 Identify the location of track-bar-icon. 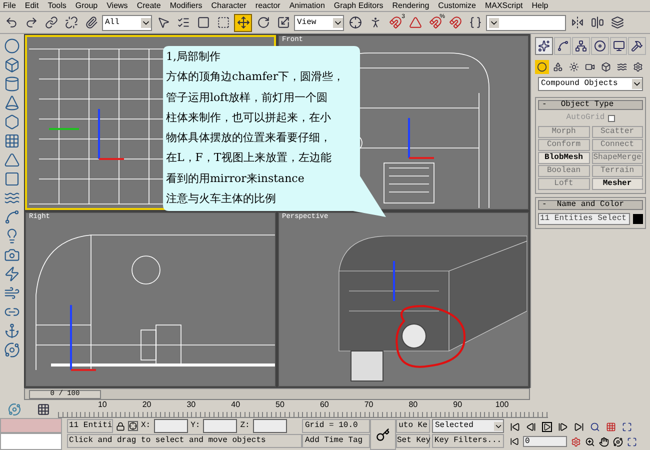
(43, 409).